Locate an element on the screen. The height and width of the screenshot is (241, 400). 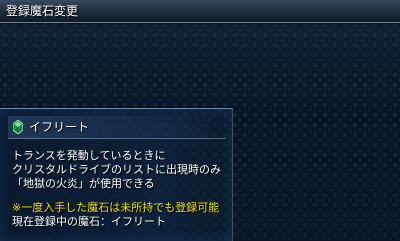
current-registration-text: 現在登録中の魔石：イフリート is located at coordinates (89, 221).